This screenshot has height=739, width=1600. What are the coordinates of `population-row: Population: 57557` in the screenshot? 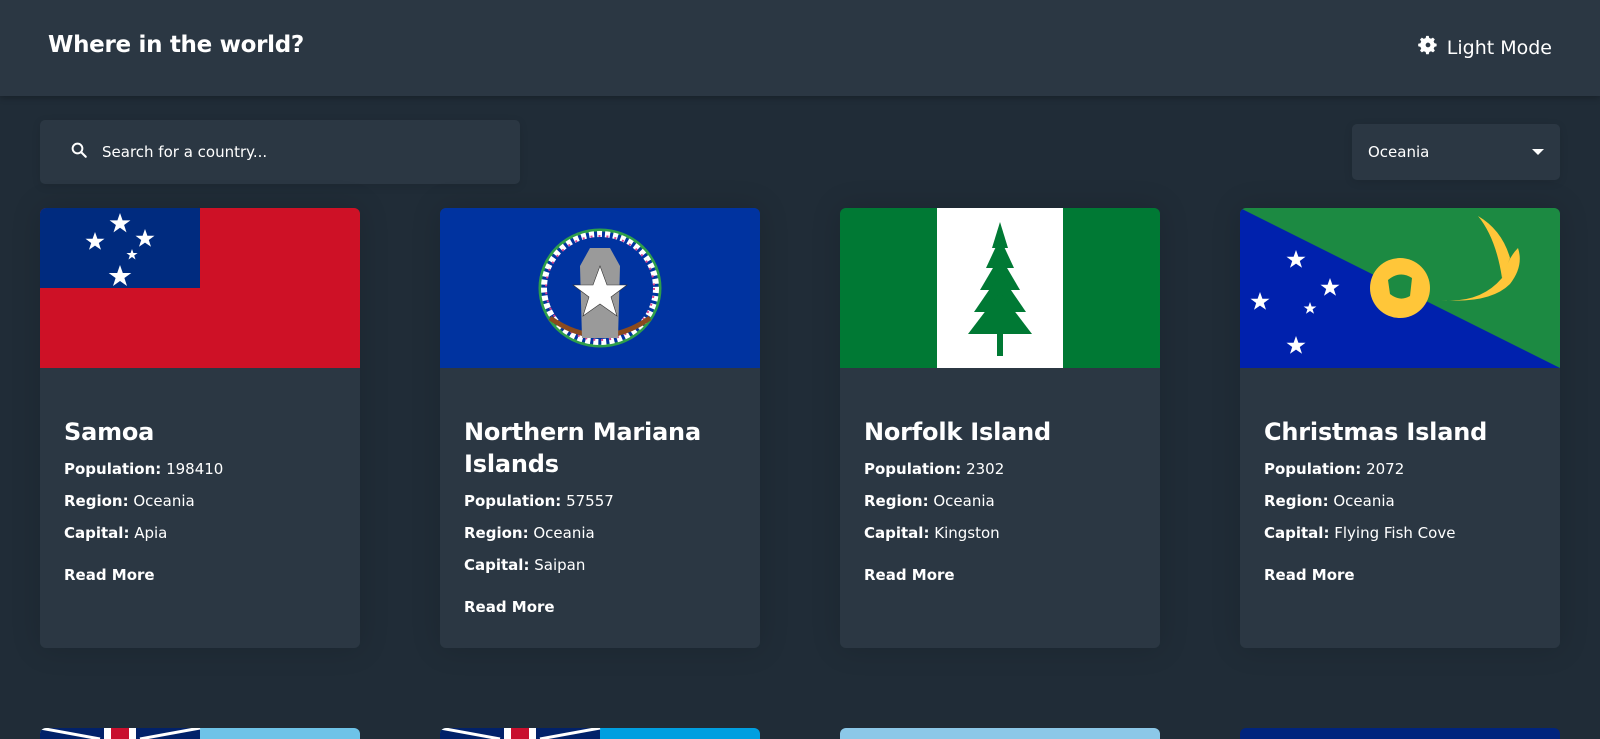 It's located at (600, 501).